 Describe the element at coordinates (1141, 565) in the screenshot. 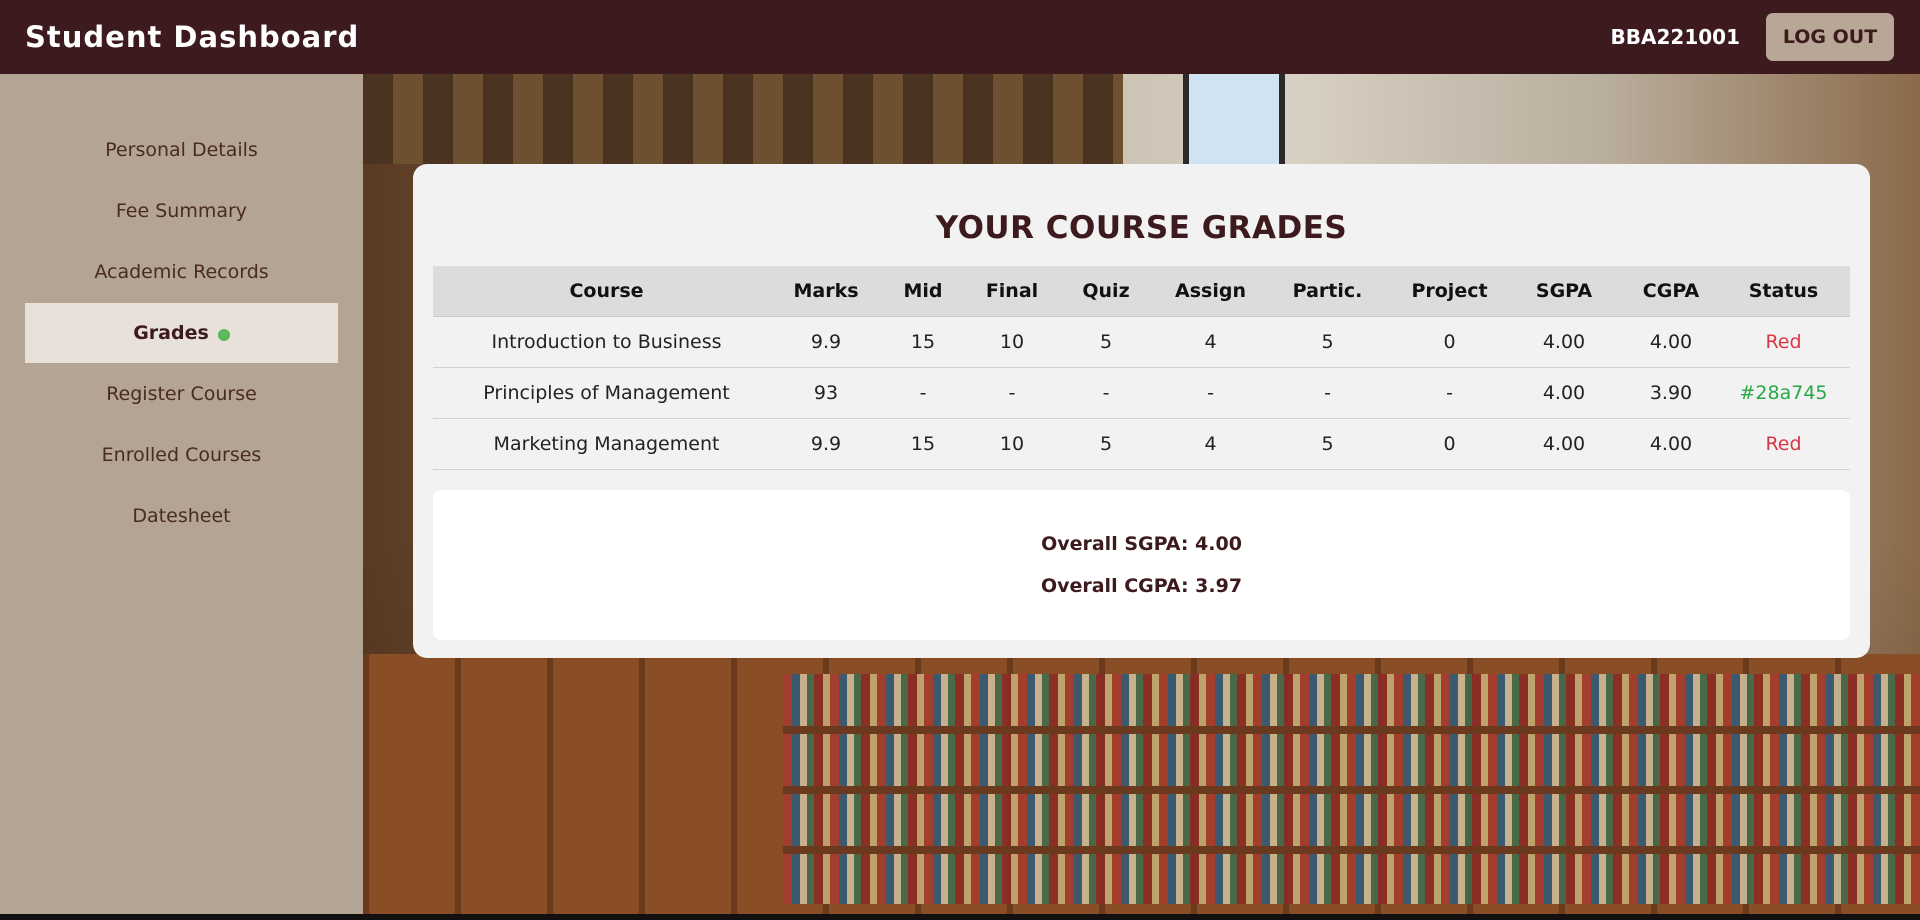

I see `gpa-summary: Overall SGPA: 4.00 Overall CGPA: 3.97` at that location.